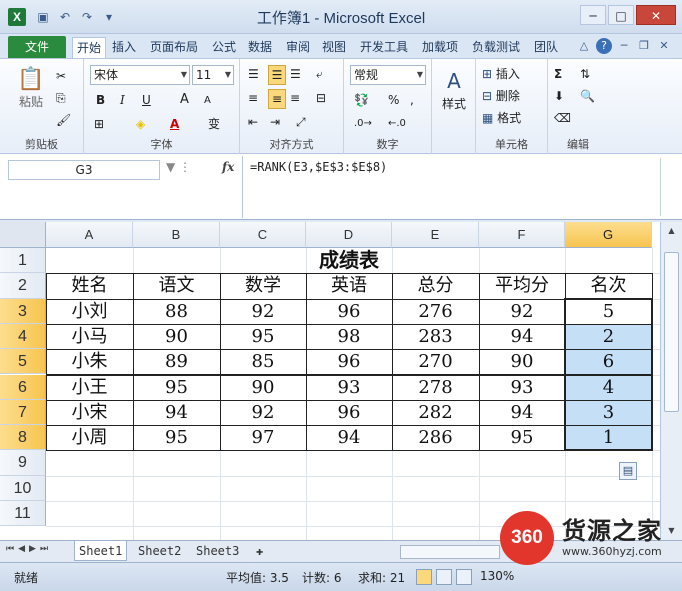 This screenshot has width=682, height=591. What do you see at coordinates (23, 387) in the screenshot?
I see `row-header-6: 6` at bounding box center [23, 387].